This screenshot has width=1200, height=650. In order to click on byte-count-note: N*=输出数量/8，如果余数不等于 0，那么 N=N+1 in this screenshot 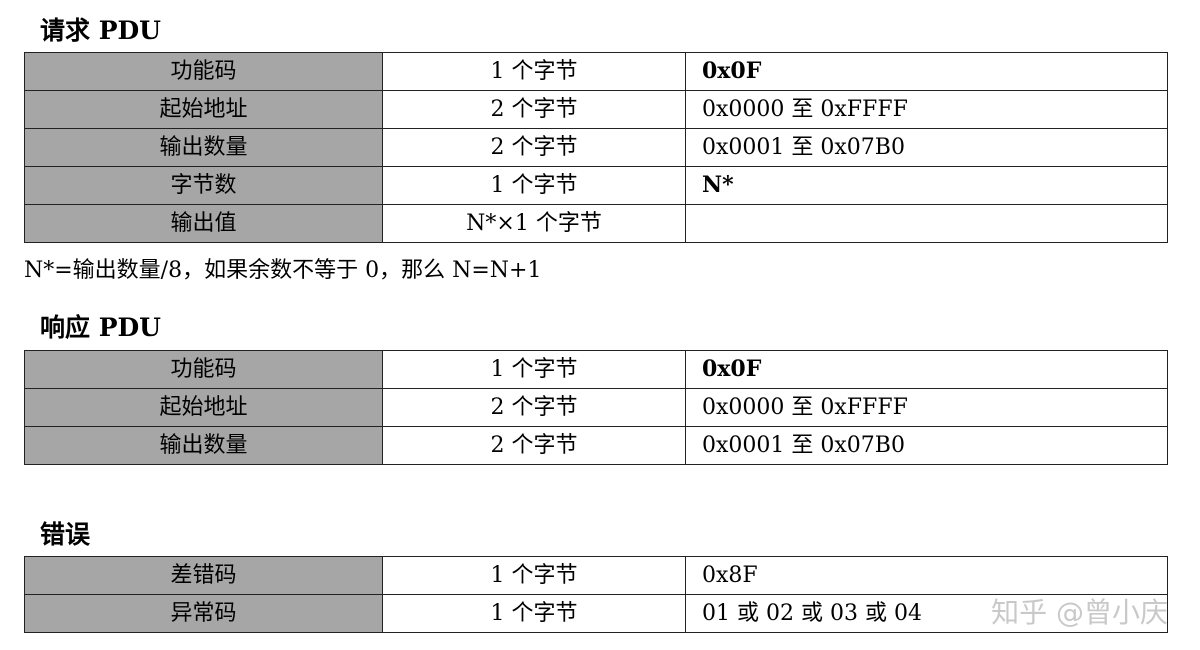, I will do `click(283, 270)`.